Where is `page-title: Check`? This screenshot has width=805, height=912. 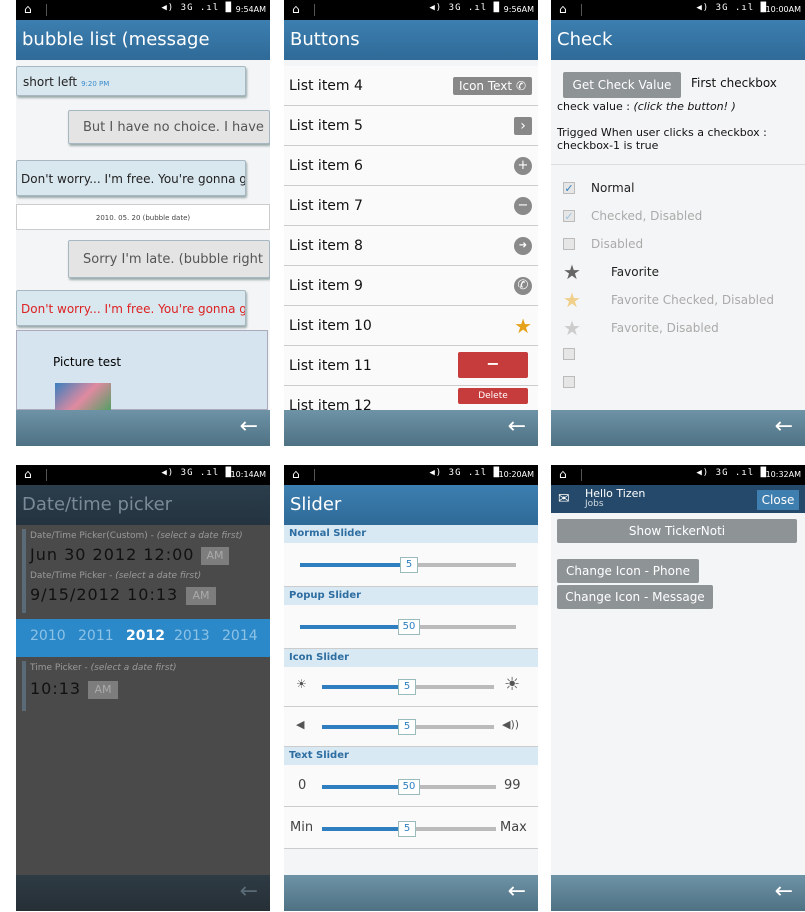
page-title: Check is located at coordinates (678, 40).